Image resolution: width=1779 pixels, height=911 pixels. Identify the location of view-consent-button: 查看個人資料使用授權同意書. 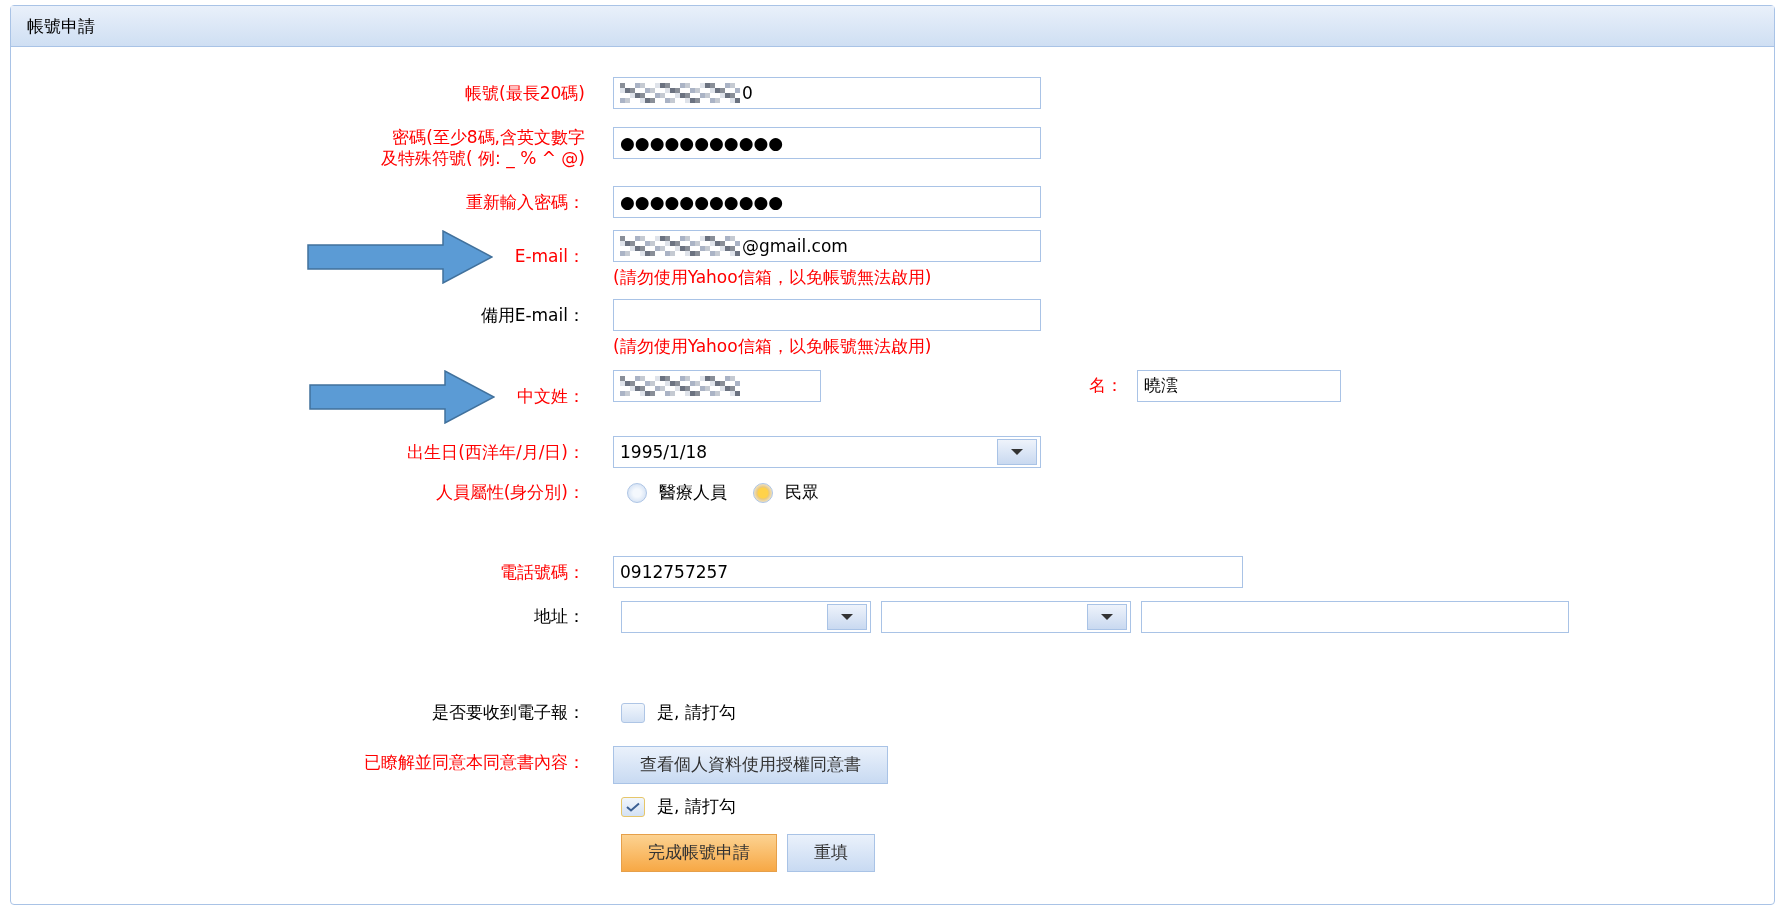
(750, 764).